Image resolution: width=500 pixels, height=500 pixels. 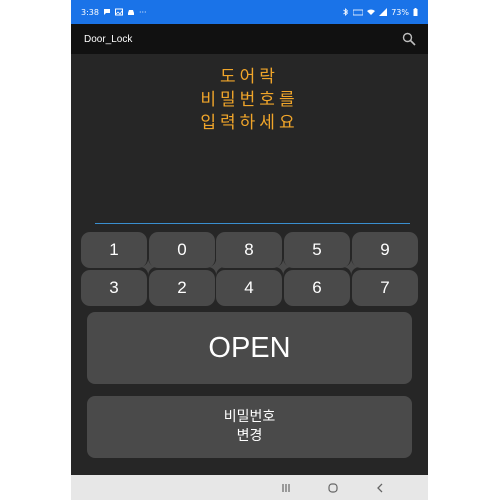 I want to click on signal-icon, so click(x=383, y=12).